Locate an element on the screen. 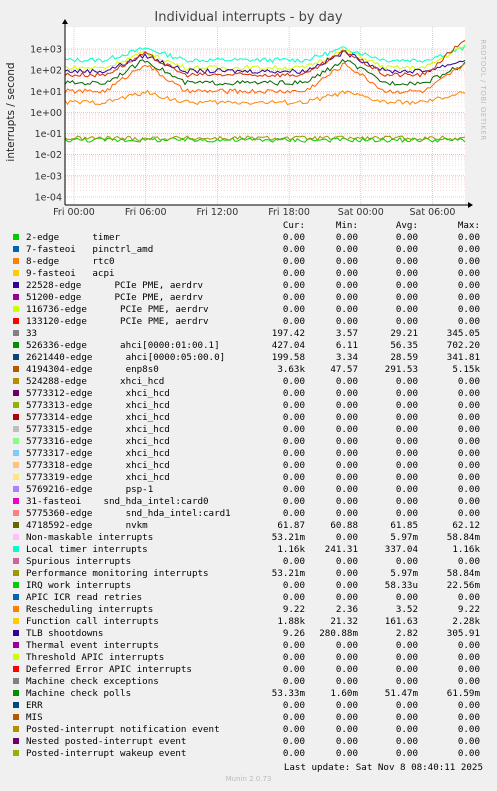 The height and width of the screenshot is (791, 497). legend-avg: 58.33u is located at coordinates (401, 585).